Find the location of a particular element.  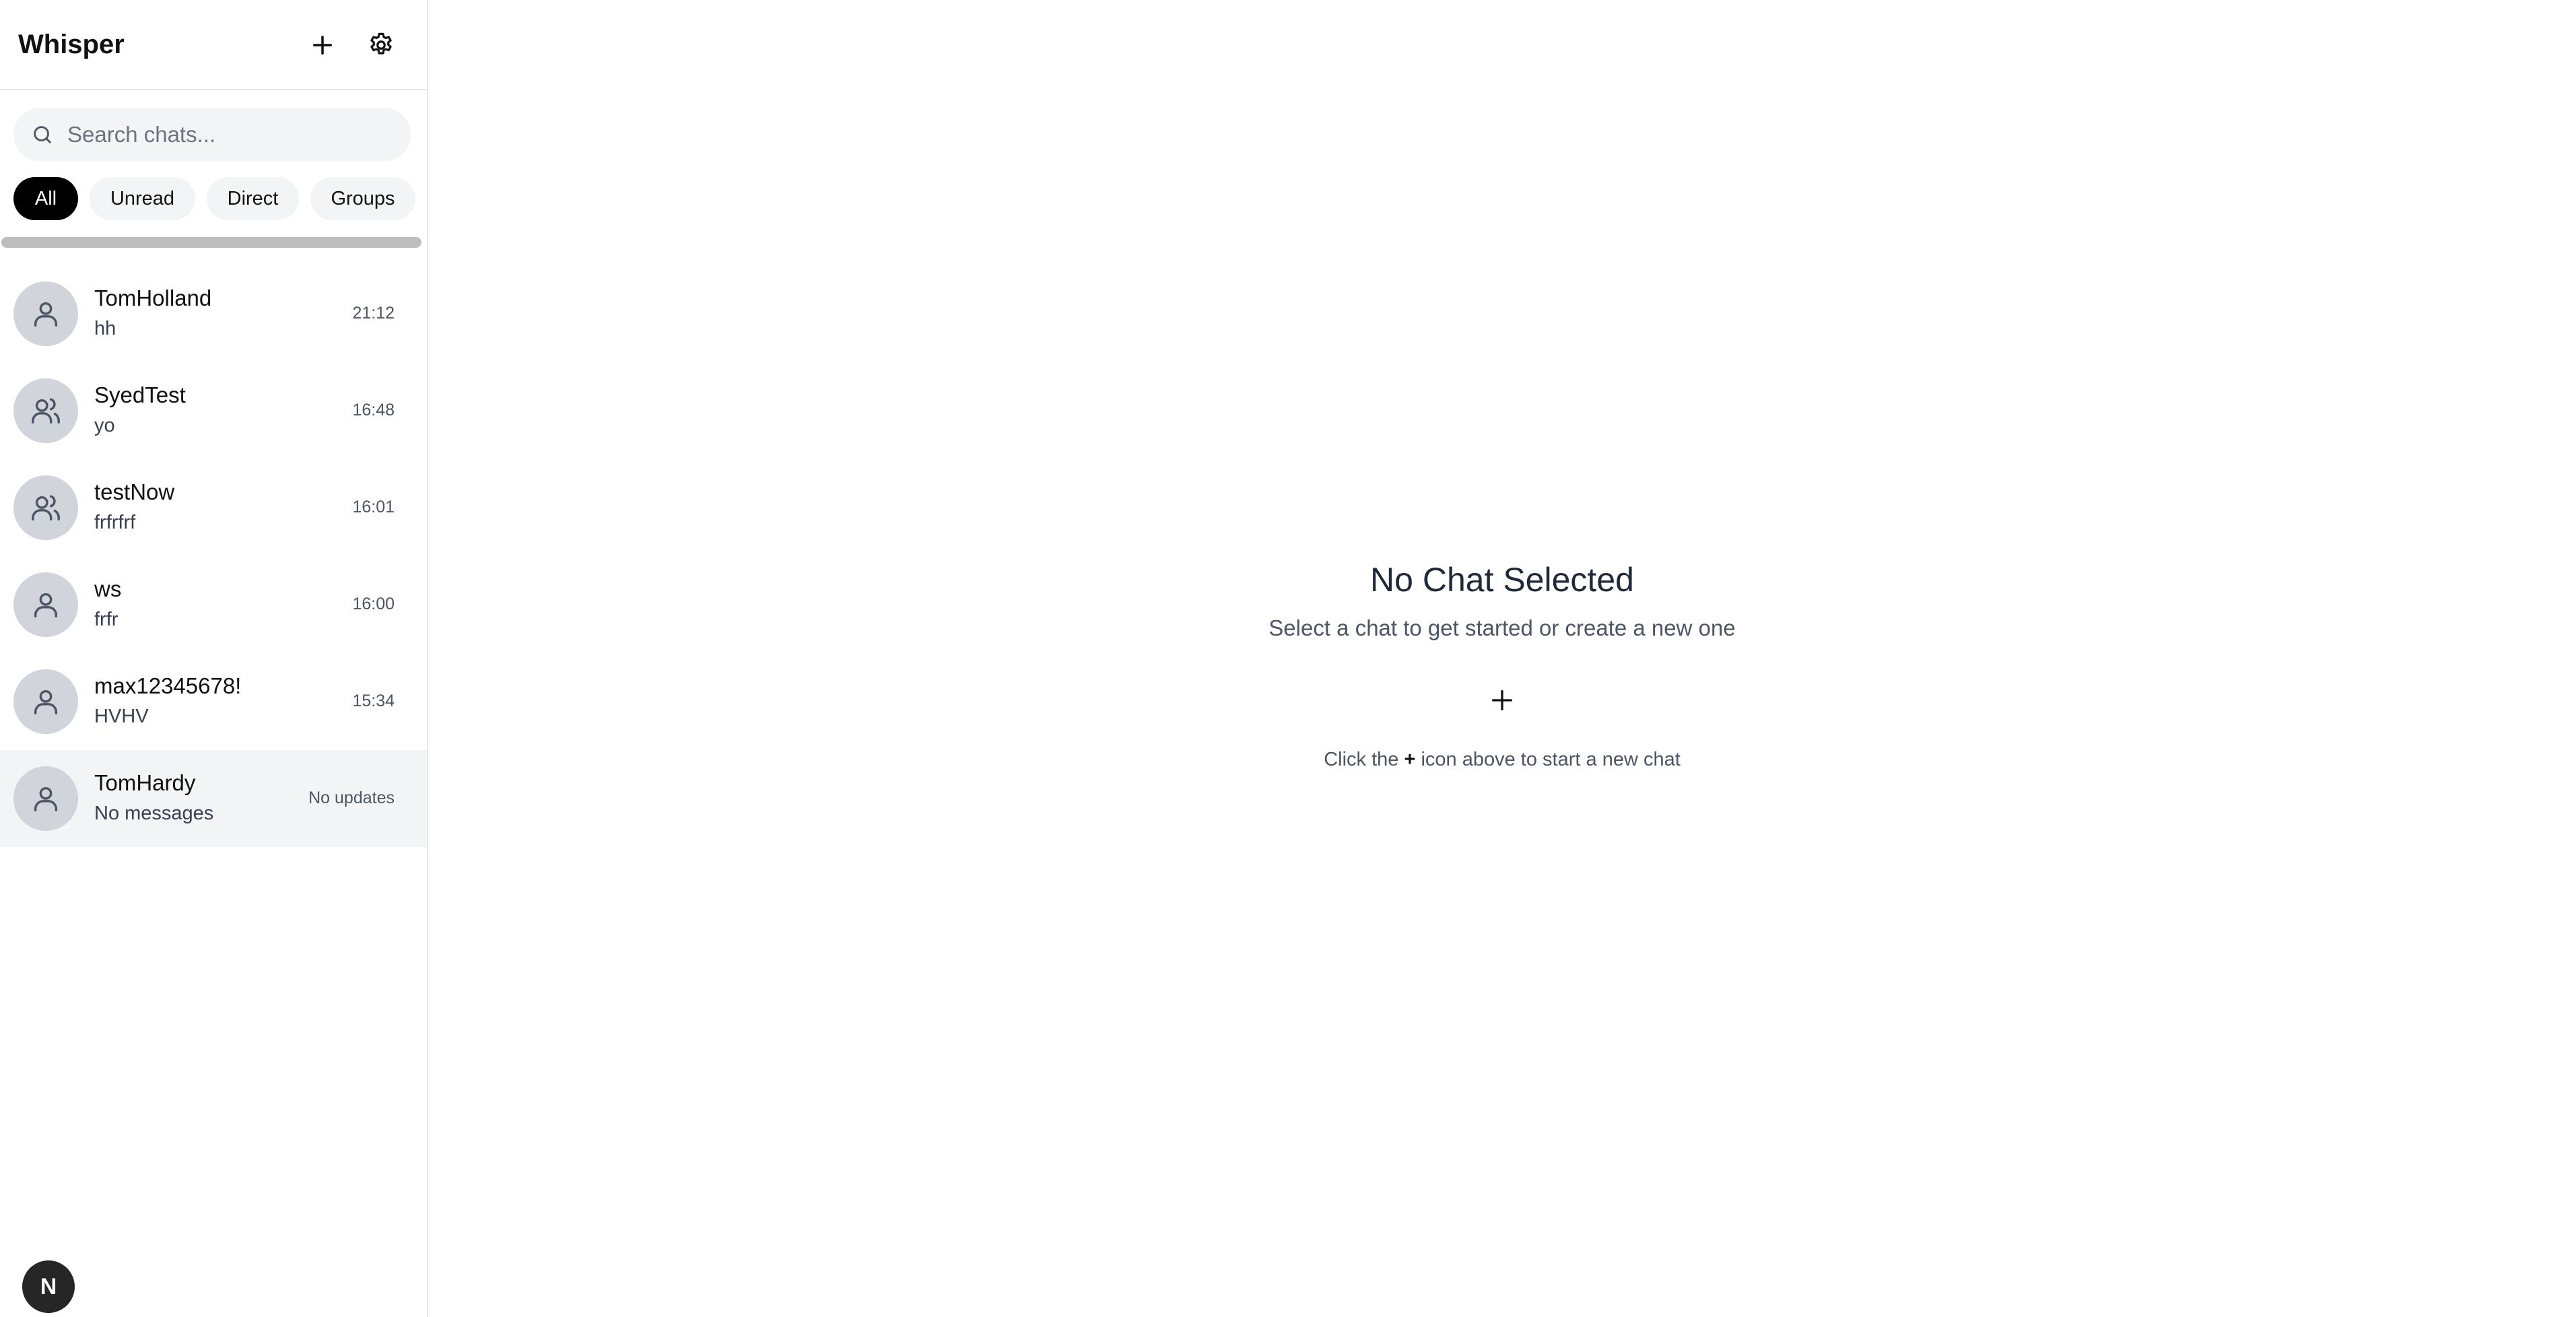

horizontal-scrollbar is located at coordinates (211, 243).